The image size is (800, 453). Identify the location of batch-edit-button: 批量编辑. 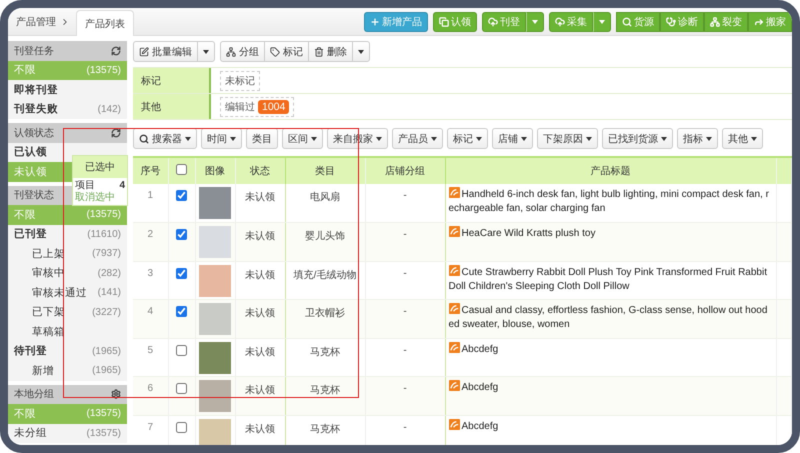
(165, 51).